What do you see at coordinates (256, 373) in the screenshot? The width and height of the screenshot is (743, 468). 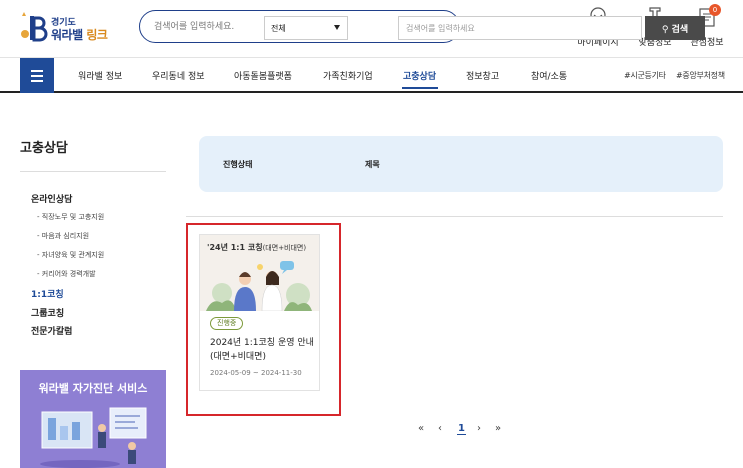 I see `card-date-range: 2024-05-09 ~ 2024-11-30` at bounding box center [256, 373].